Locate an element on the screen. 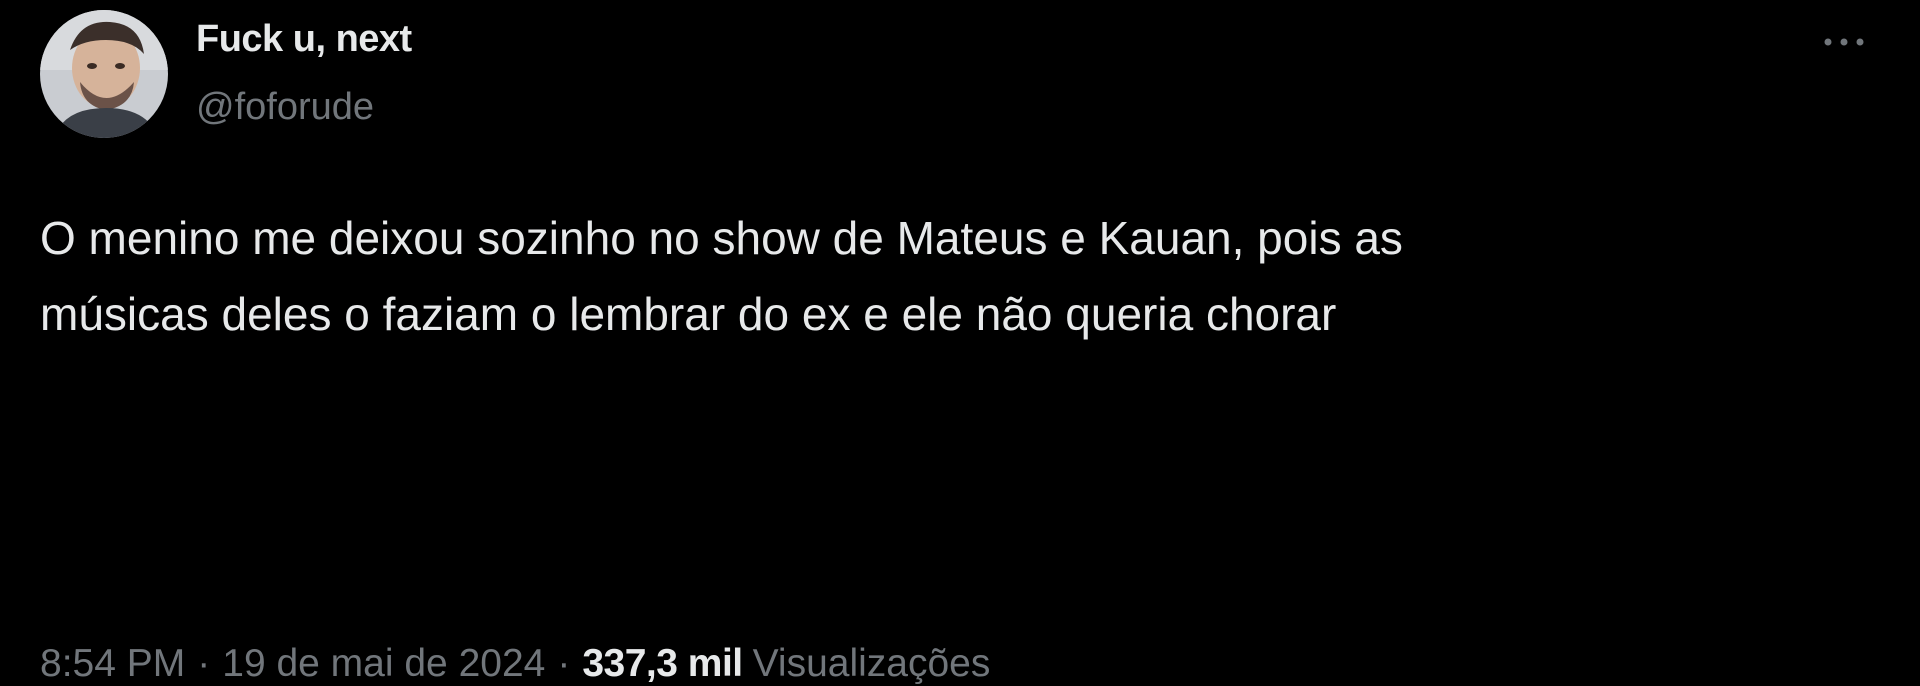 This screenshot has height=686, width=1920. views-count: 337,3 mil is located at coordinates (662, 664).